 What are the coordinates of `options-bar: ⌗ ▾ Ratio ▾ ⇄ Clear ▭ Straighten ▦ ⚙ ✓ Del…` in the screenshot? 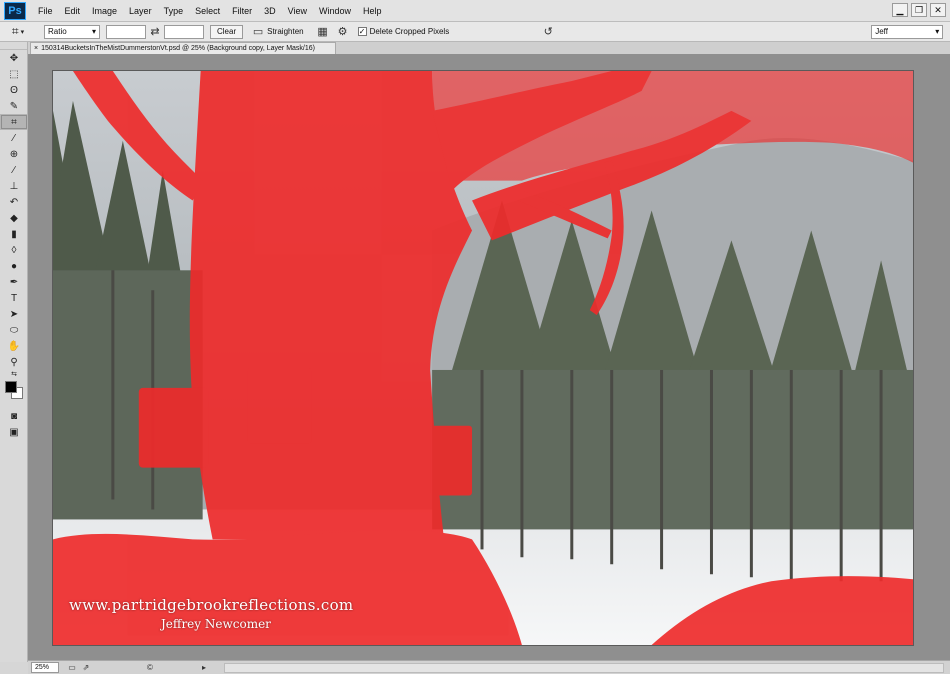 It's located at (475, 32).